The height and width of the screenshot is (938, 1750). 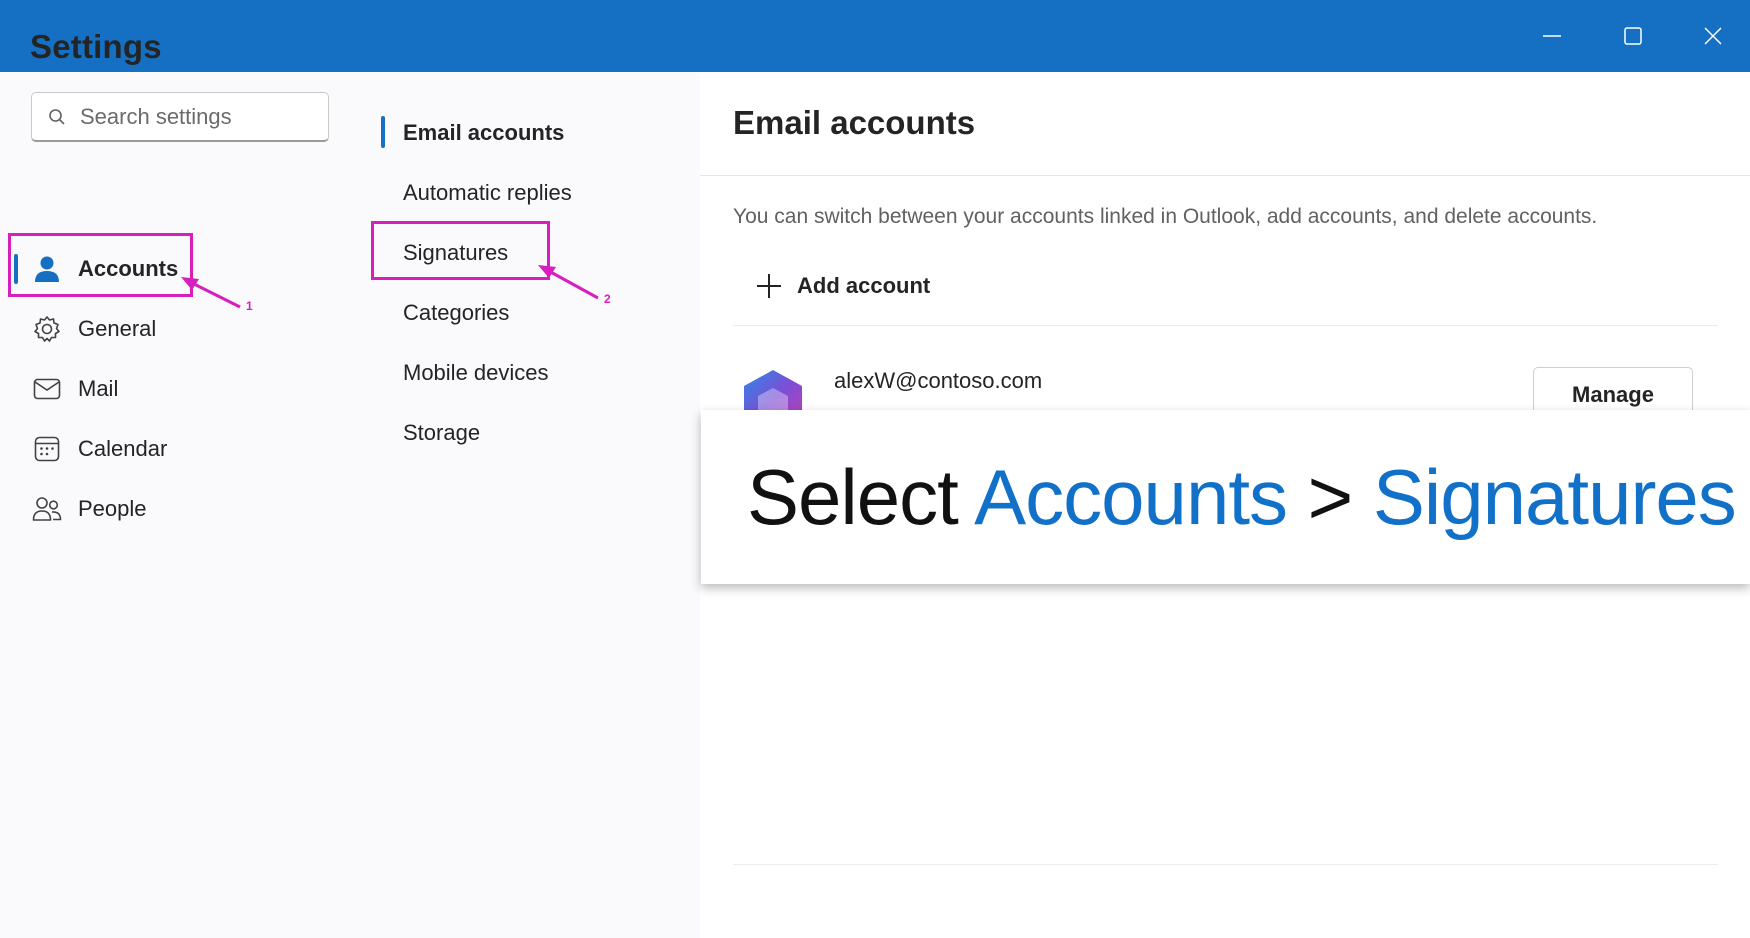 I want to click on annotation-number-1: 1, so click(x=249, y=306).